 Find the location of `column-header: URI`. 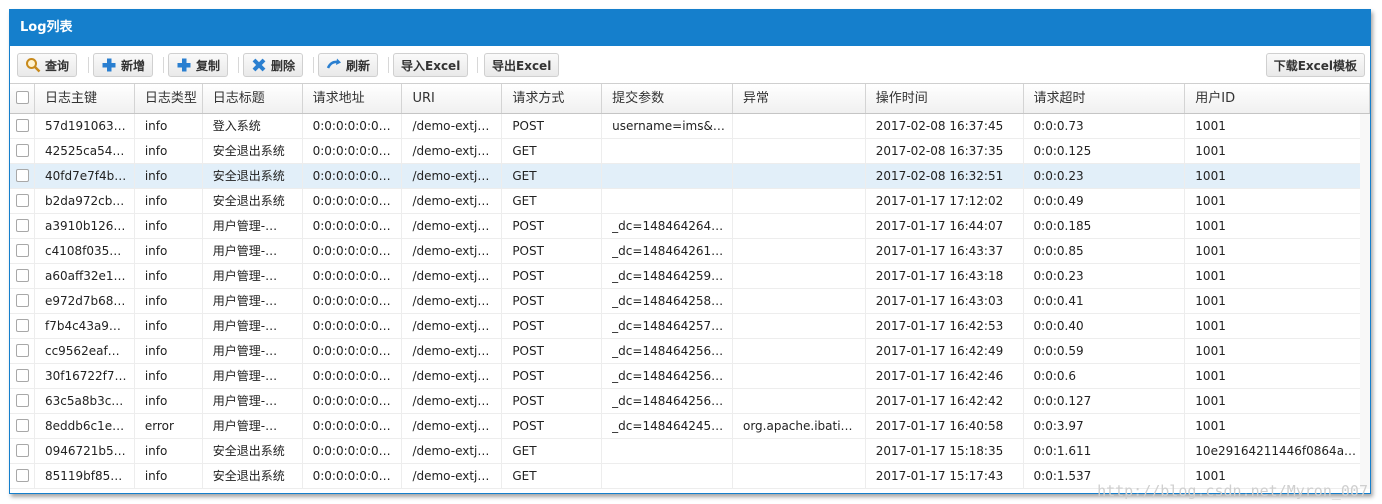

column-header: URI is located at coordinates (452, 98).